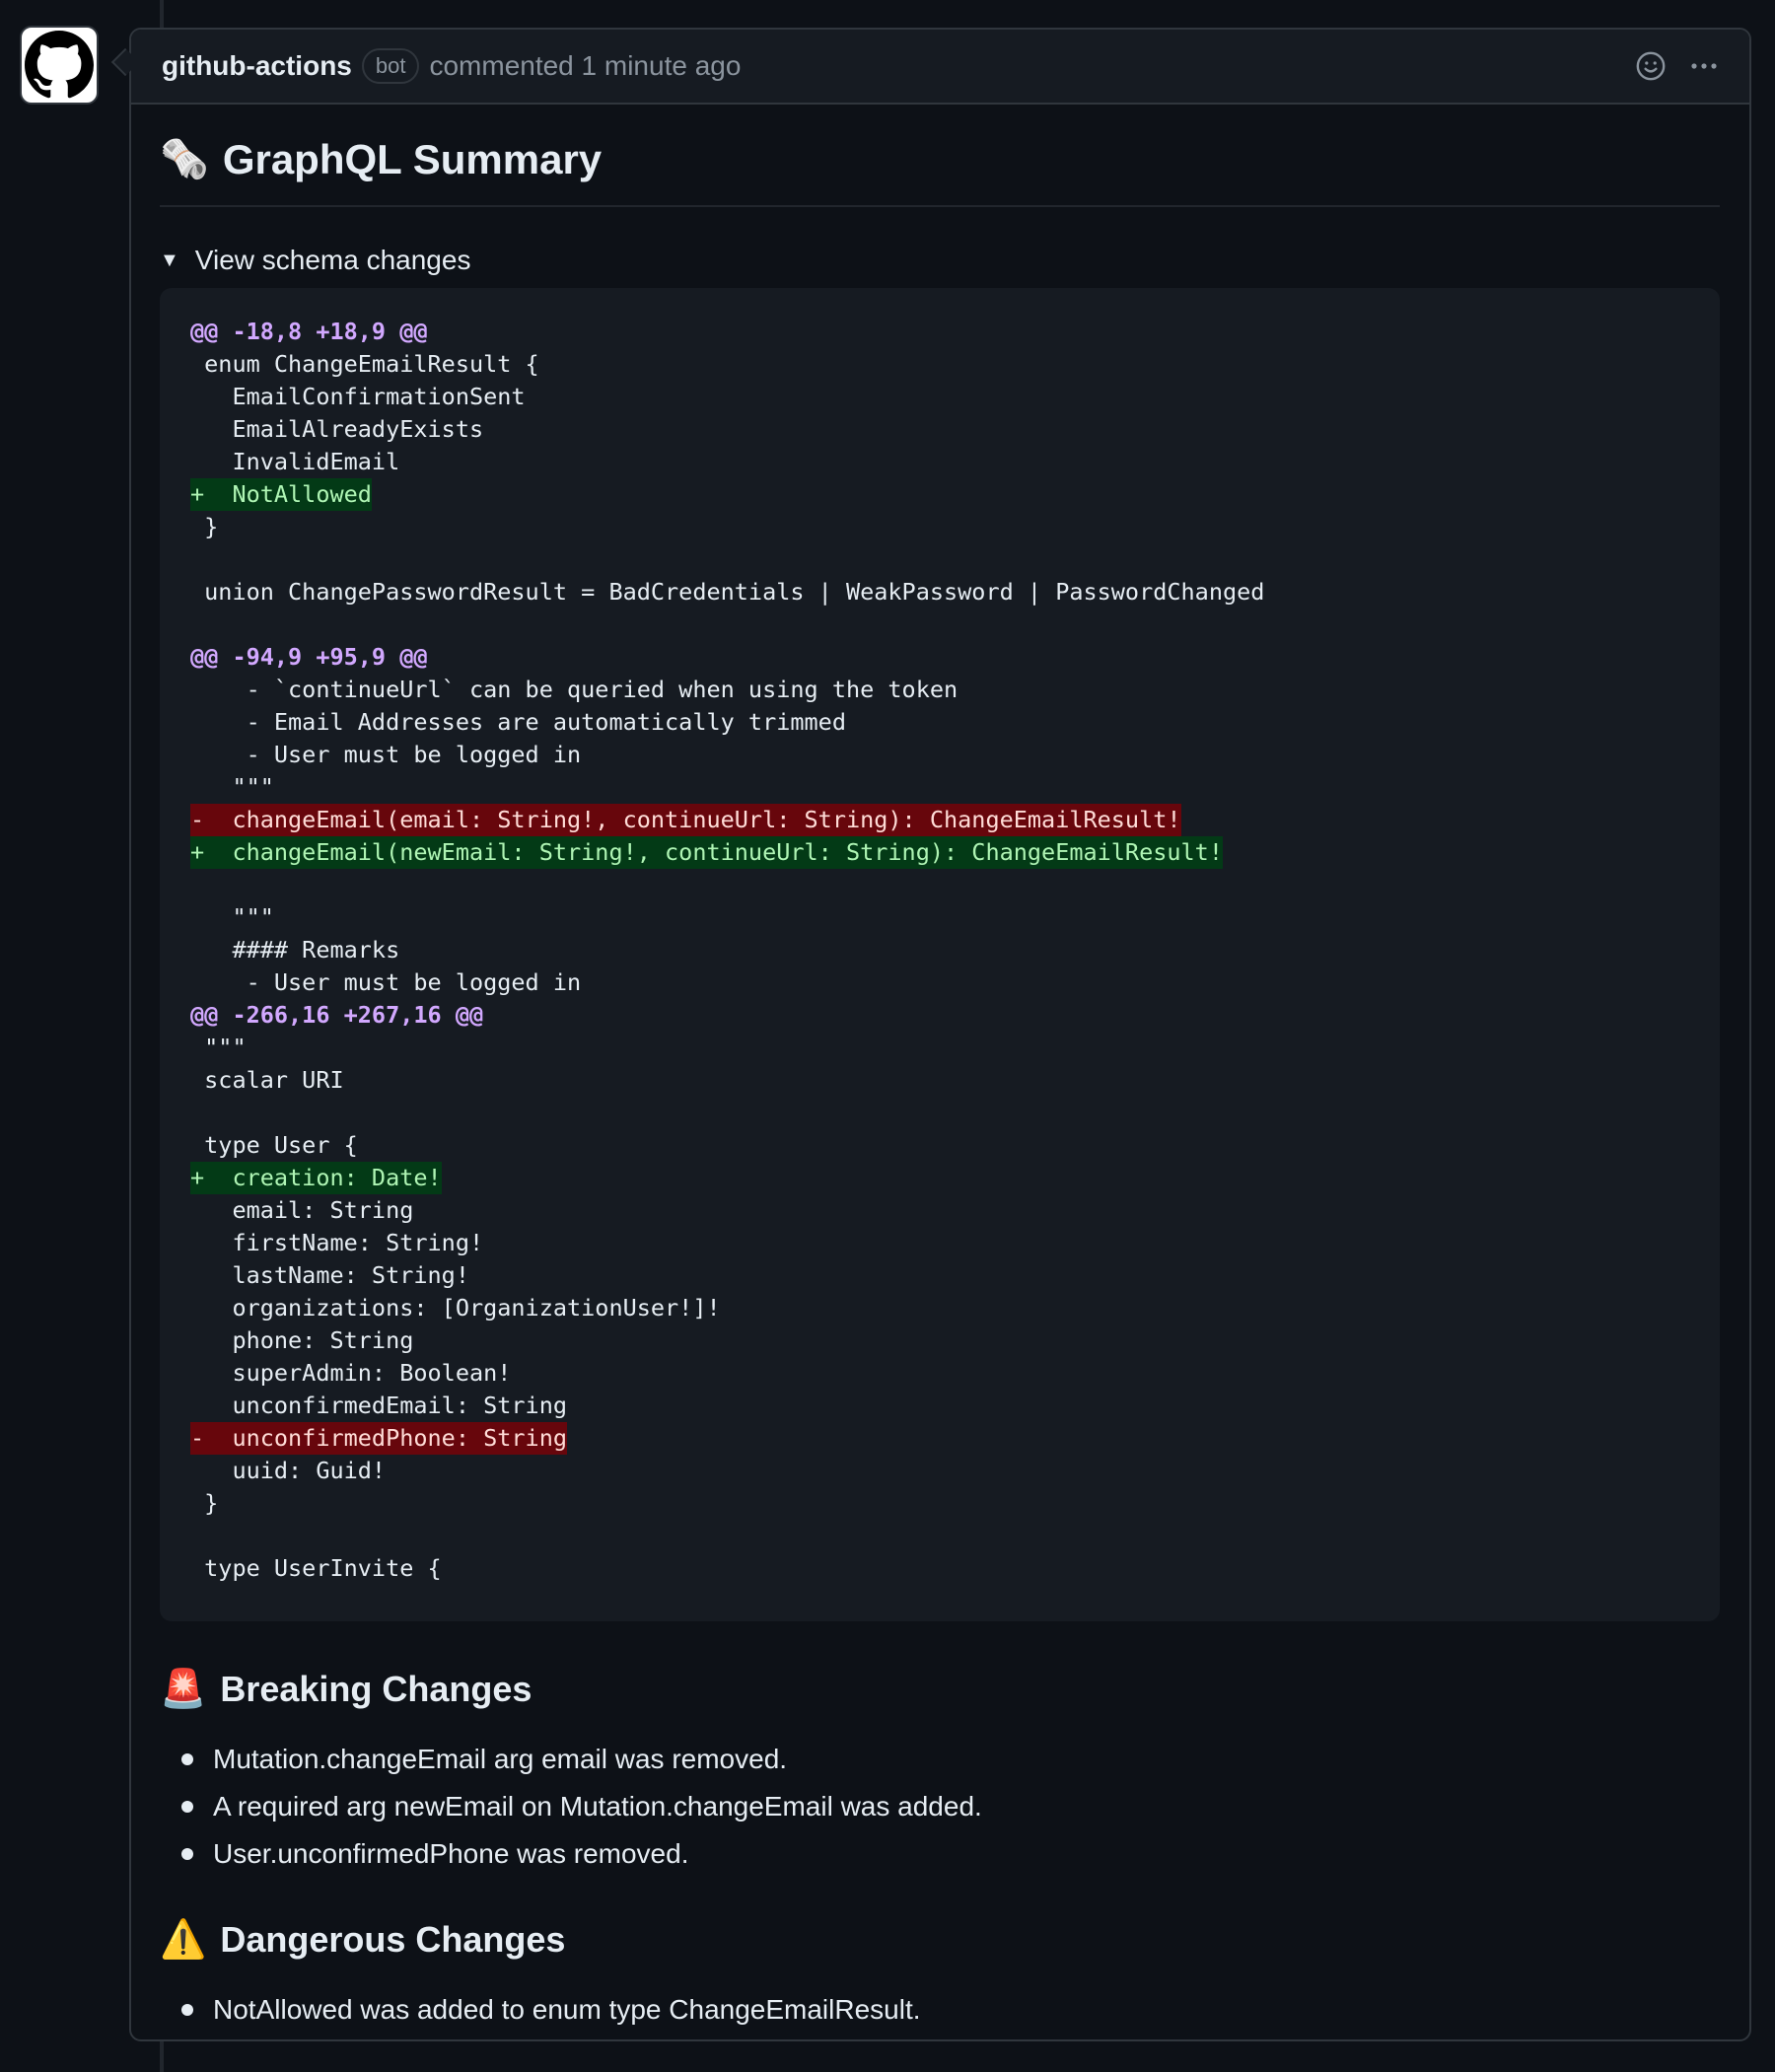 This screenshot has width=1775, height=2072. What do you see at coordinates (1704, 66) in the screenshot?
I see `kebab-horizontal-icon` at bounding box center [1704, 66].